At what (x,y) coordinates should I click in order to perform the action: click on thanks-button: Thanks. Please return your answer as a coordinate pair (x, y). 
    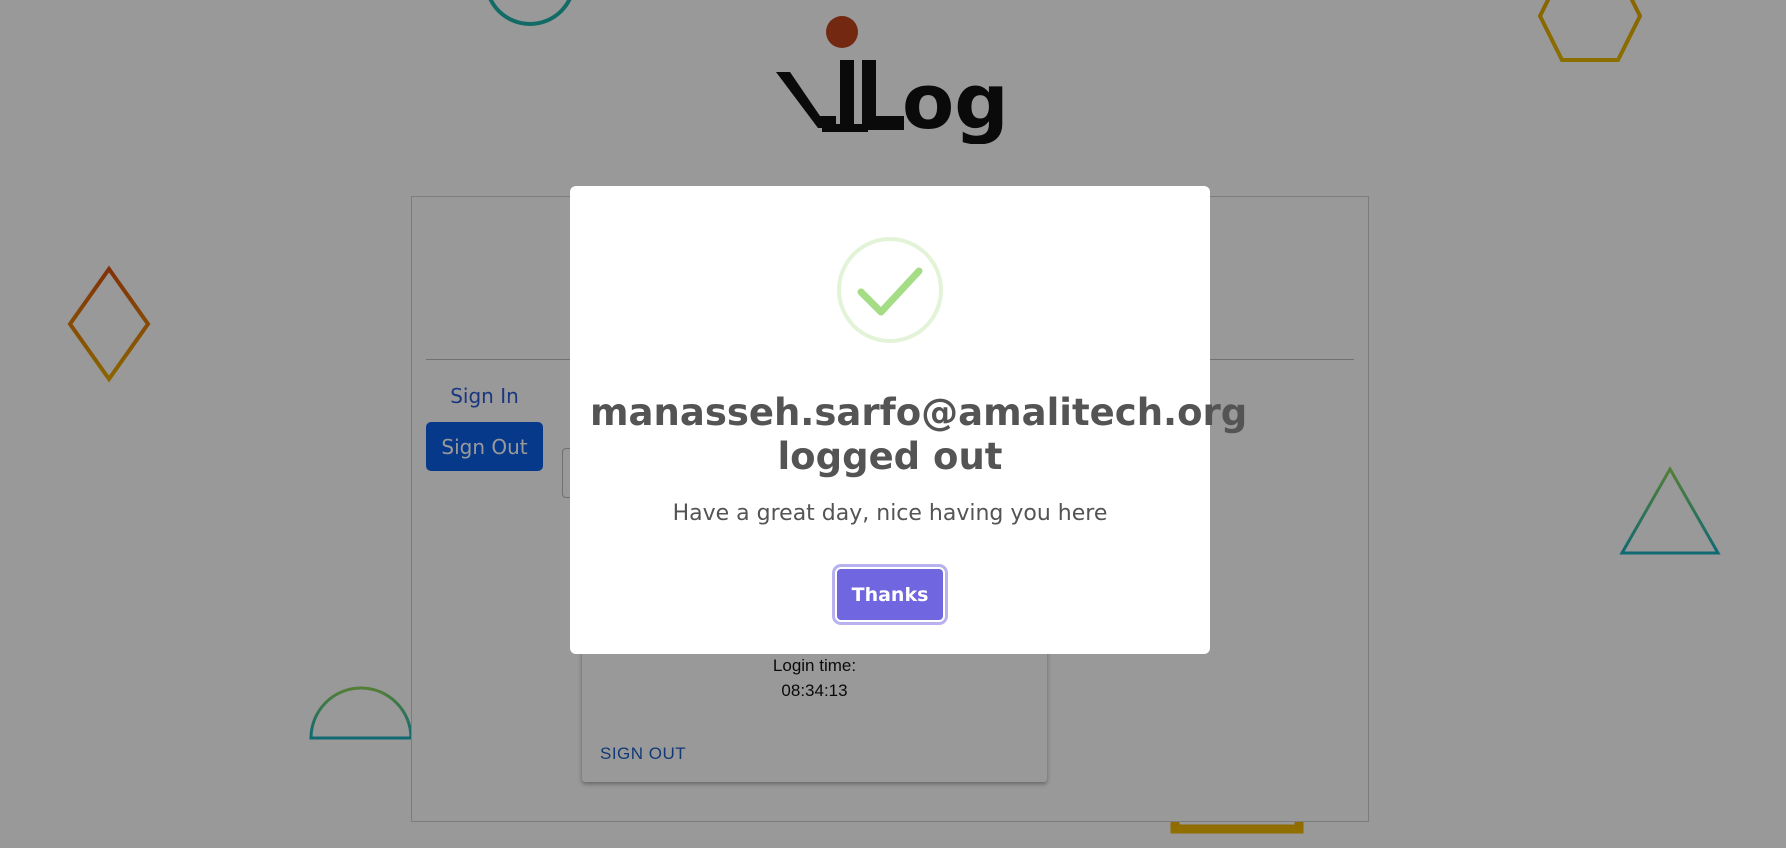
    Looking at the image, I should click on (890, 594).